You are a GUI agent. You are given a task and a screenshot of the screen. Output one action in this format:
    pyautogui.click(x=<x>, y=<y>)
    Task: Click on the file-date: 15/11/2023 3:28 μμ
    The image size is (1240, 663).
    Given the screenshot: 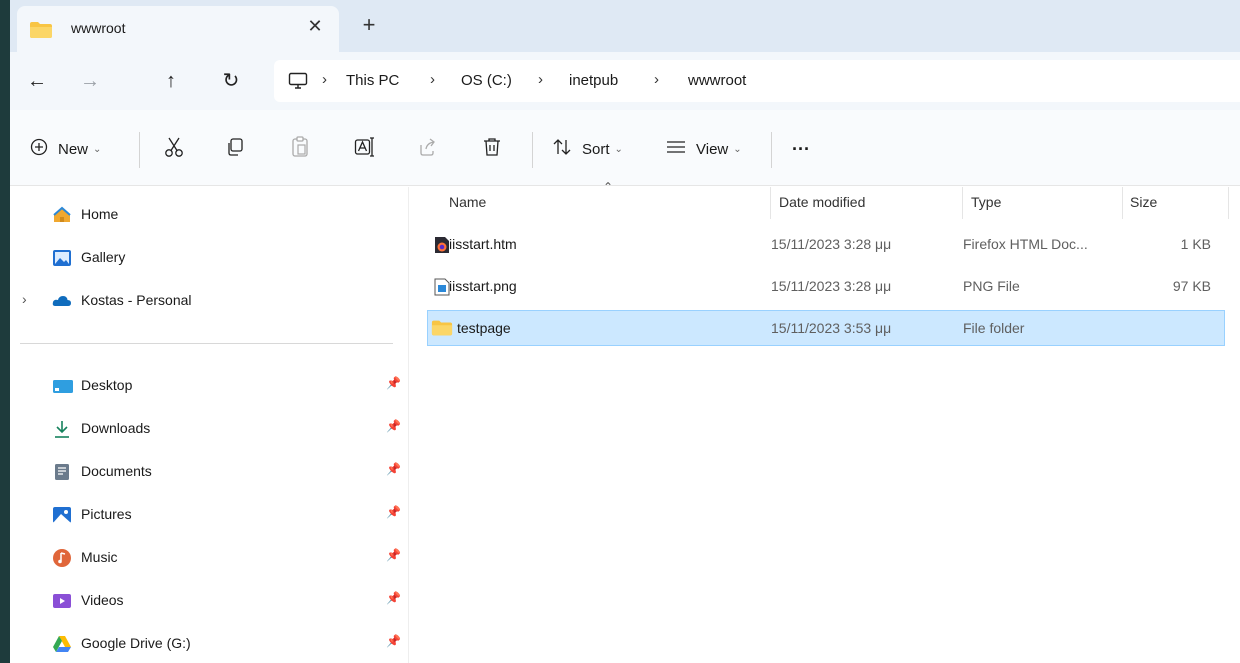 What is the action you would take?
    pyautogui.click(x=831, y=286)
    